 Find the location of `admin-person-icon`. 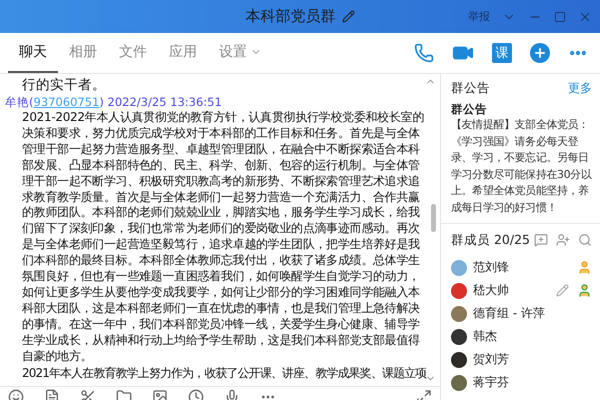

admin-person-icon is located at coordinates (584, 290).